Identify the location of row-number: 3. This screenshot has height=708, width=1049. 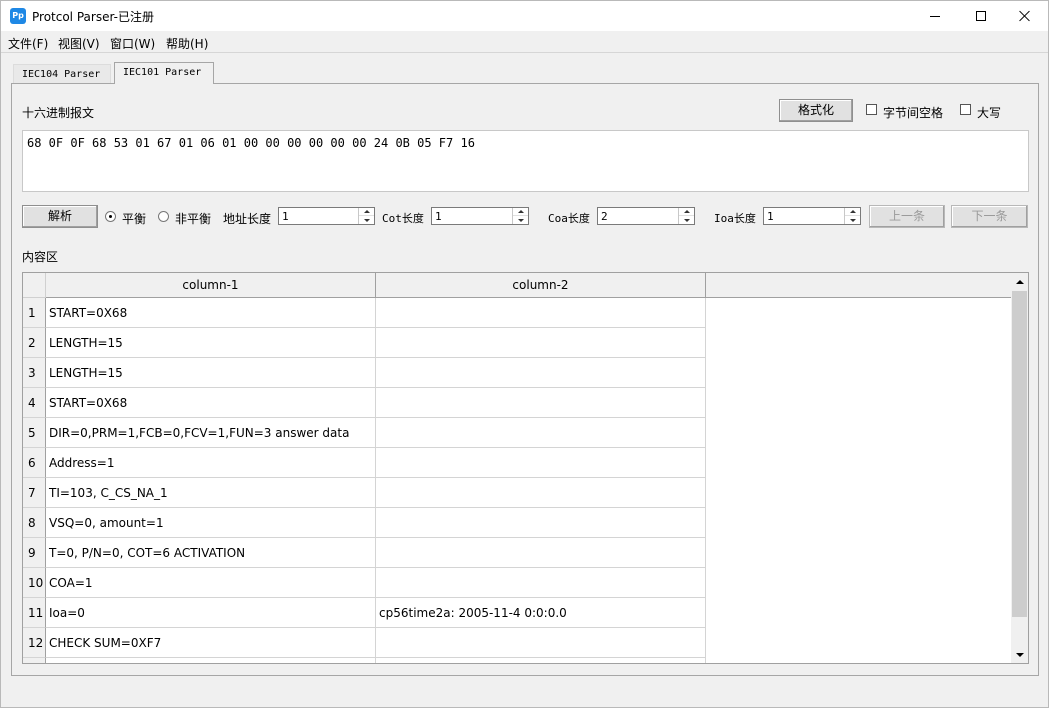
(34, 373).